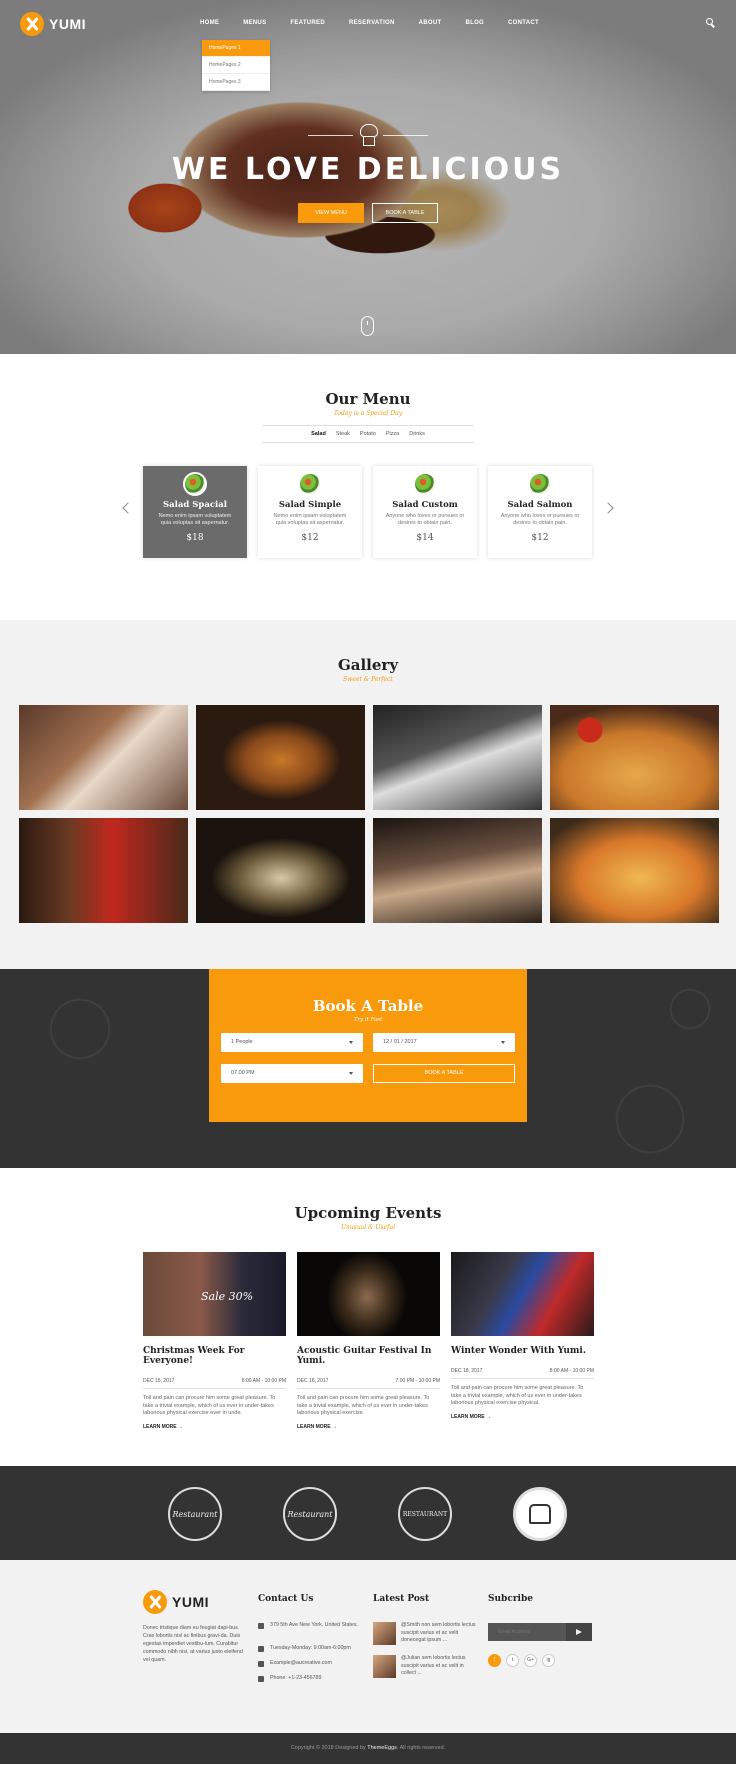 Image resolution: width=736 pixels, height=1765 pixels. What do you see at coordinates (214, 1356) in the screenshot?
I see `event-title: Christmas Week For Everyone!` at bounding box center [214, 1356].